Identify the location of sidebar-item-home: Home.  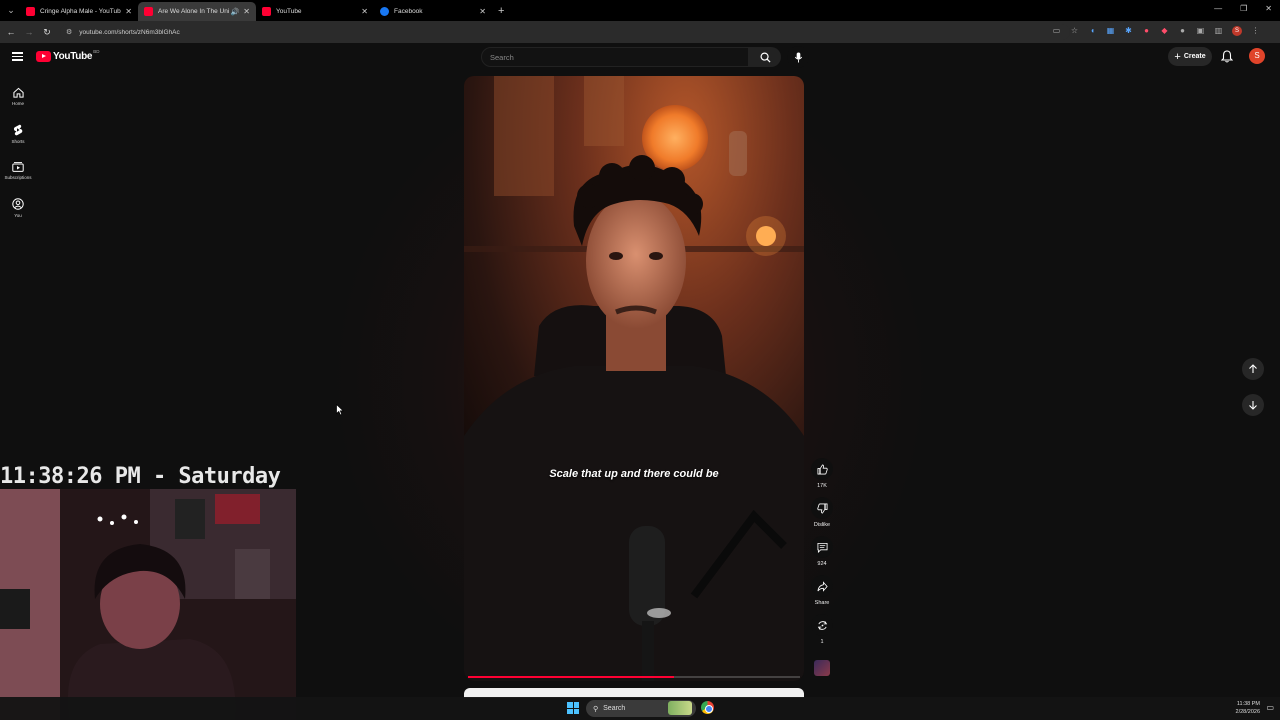
(18, 96).